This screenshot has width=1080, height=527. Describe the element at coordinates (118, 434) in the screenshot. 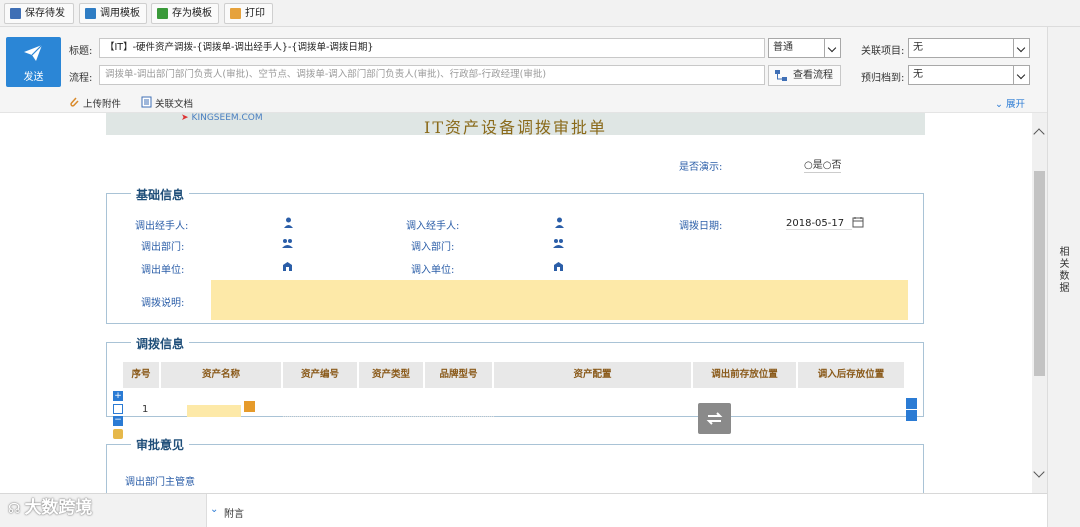

I see `batch-icon` at that location.